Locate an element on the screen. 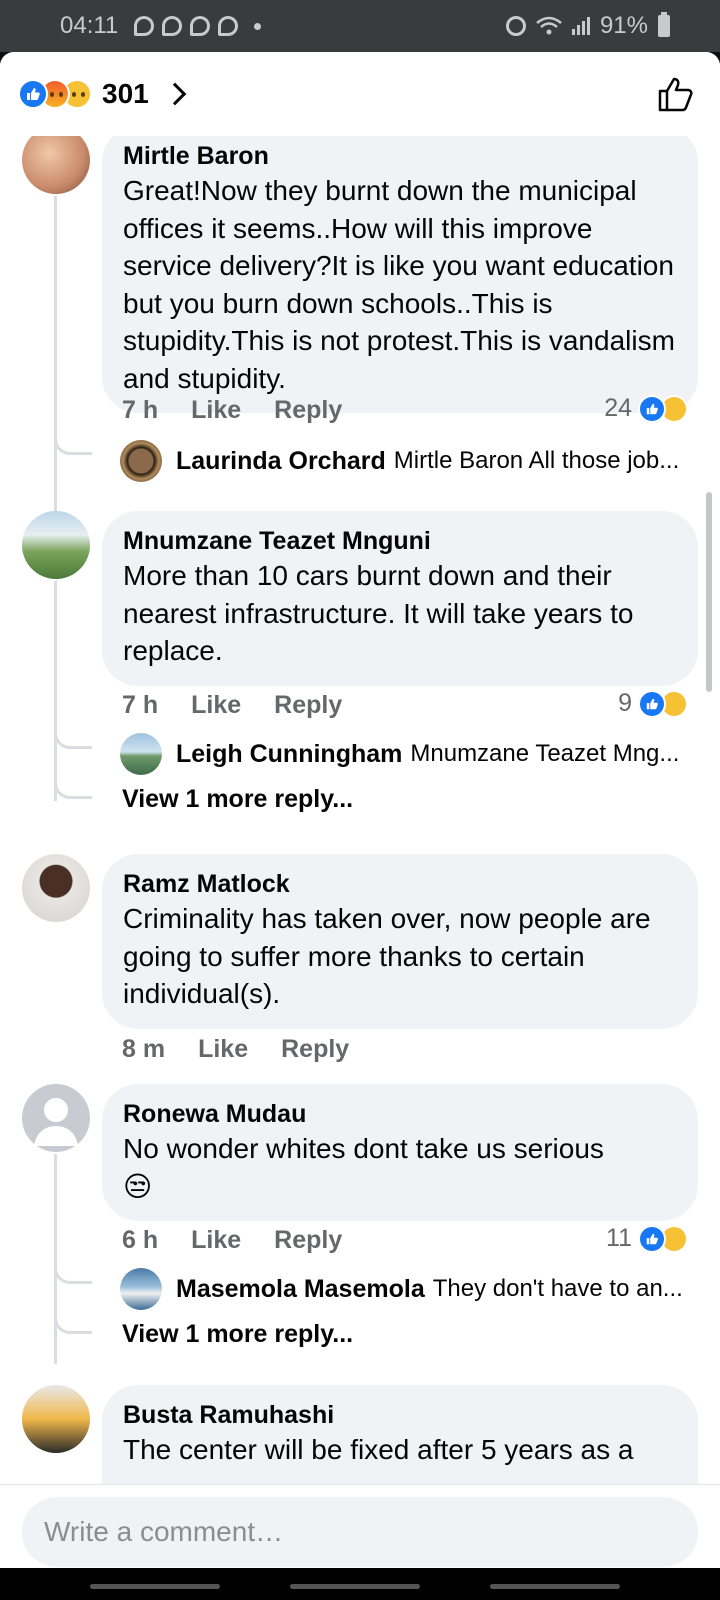  nav-recents is located at coordinates (155, 1586).